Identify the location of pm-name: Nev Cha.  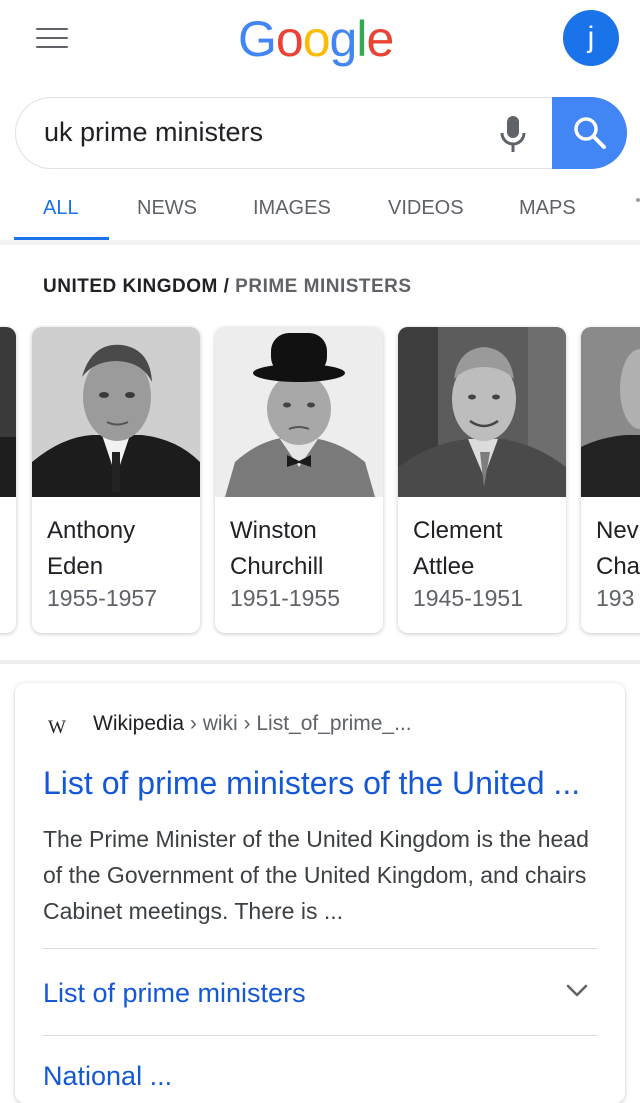
(618, 549).